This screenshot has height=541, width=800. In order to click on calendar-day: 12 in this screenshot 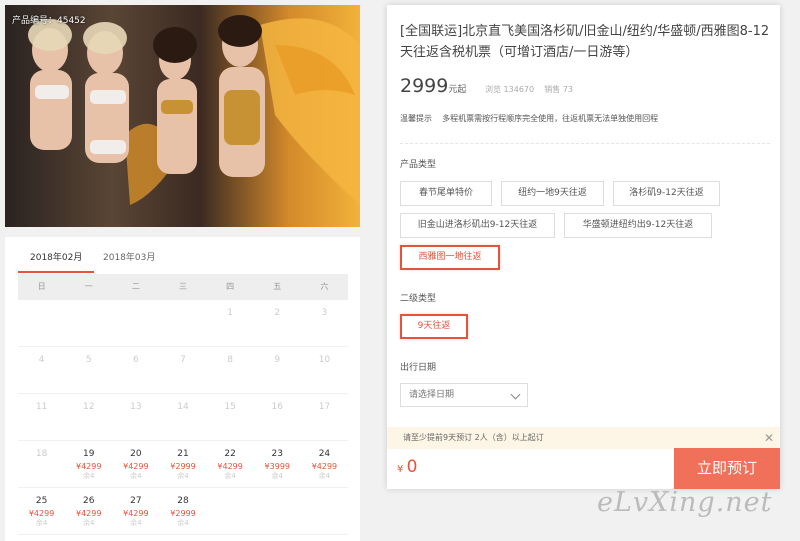, I will do `click(88, 417)`.